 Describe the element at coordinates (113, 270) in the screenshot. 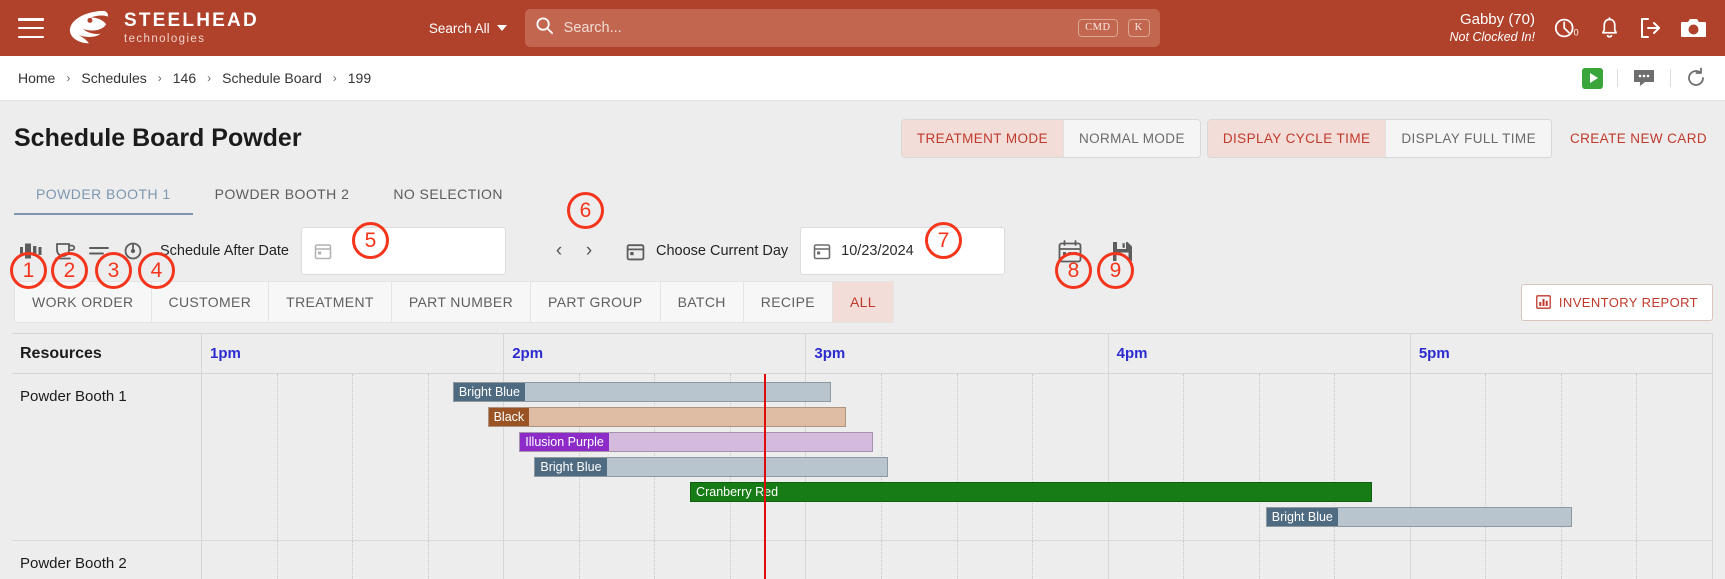

I see `annotation-callout-3: 3` at that location.